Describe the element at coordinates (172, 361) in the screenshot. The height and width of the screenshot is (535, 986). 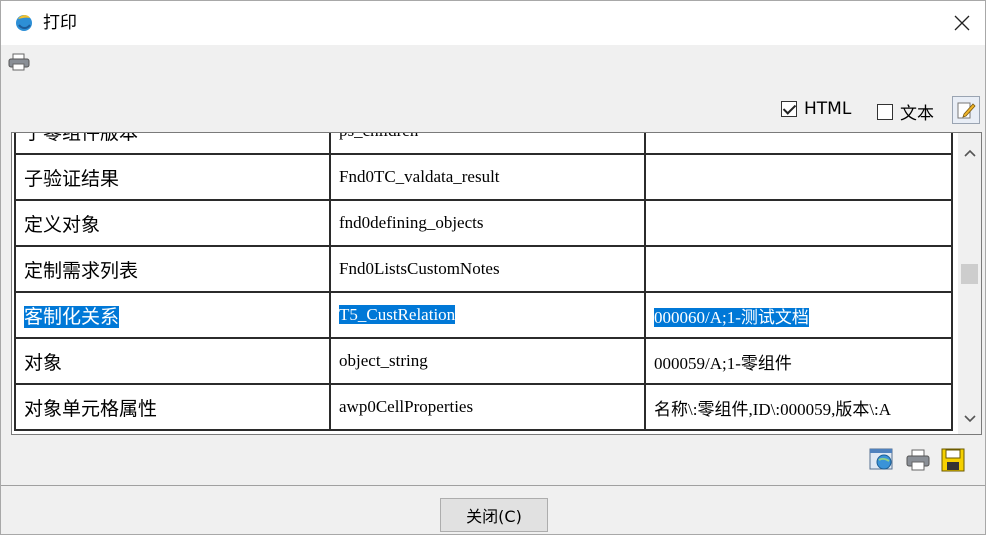
I see `property-name-cell: 对象` at that location.